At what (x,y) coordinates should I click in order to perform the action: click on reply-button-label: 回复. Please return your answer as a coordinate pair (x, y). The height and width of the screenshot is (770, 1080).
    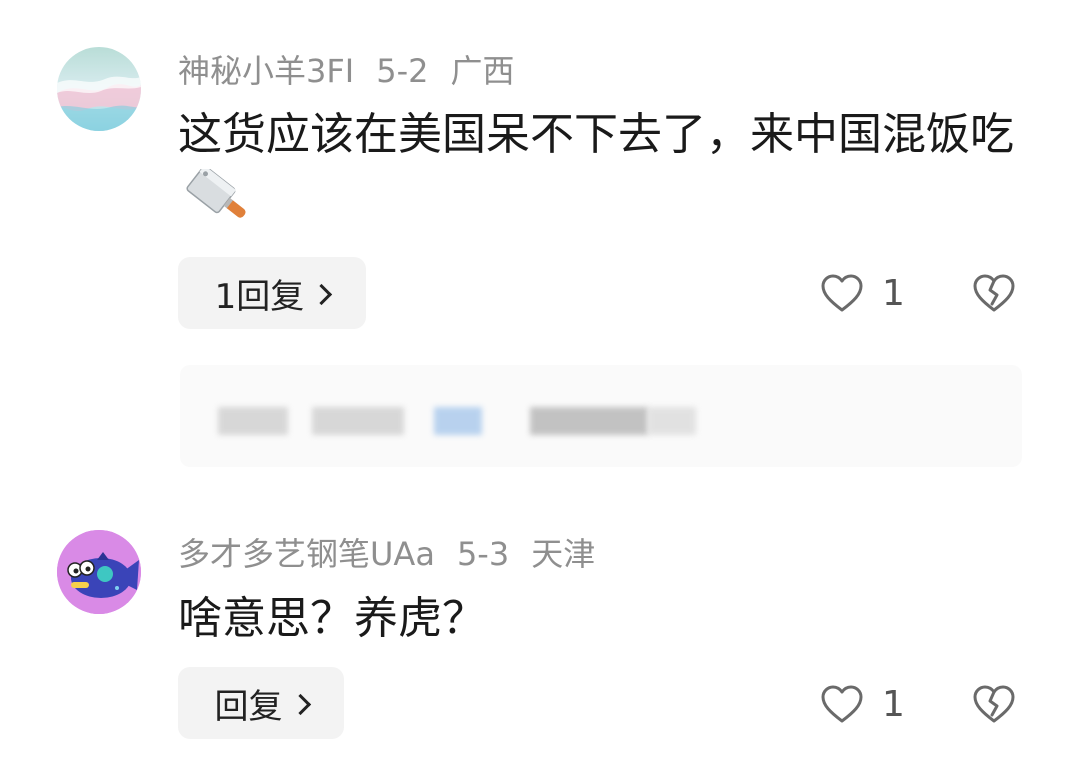
    Looking at the image, I should click on (248, 706).